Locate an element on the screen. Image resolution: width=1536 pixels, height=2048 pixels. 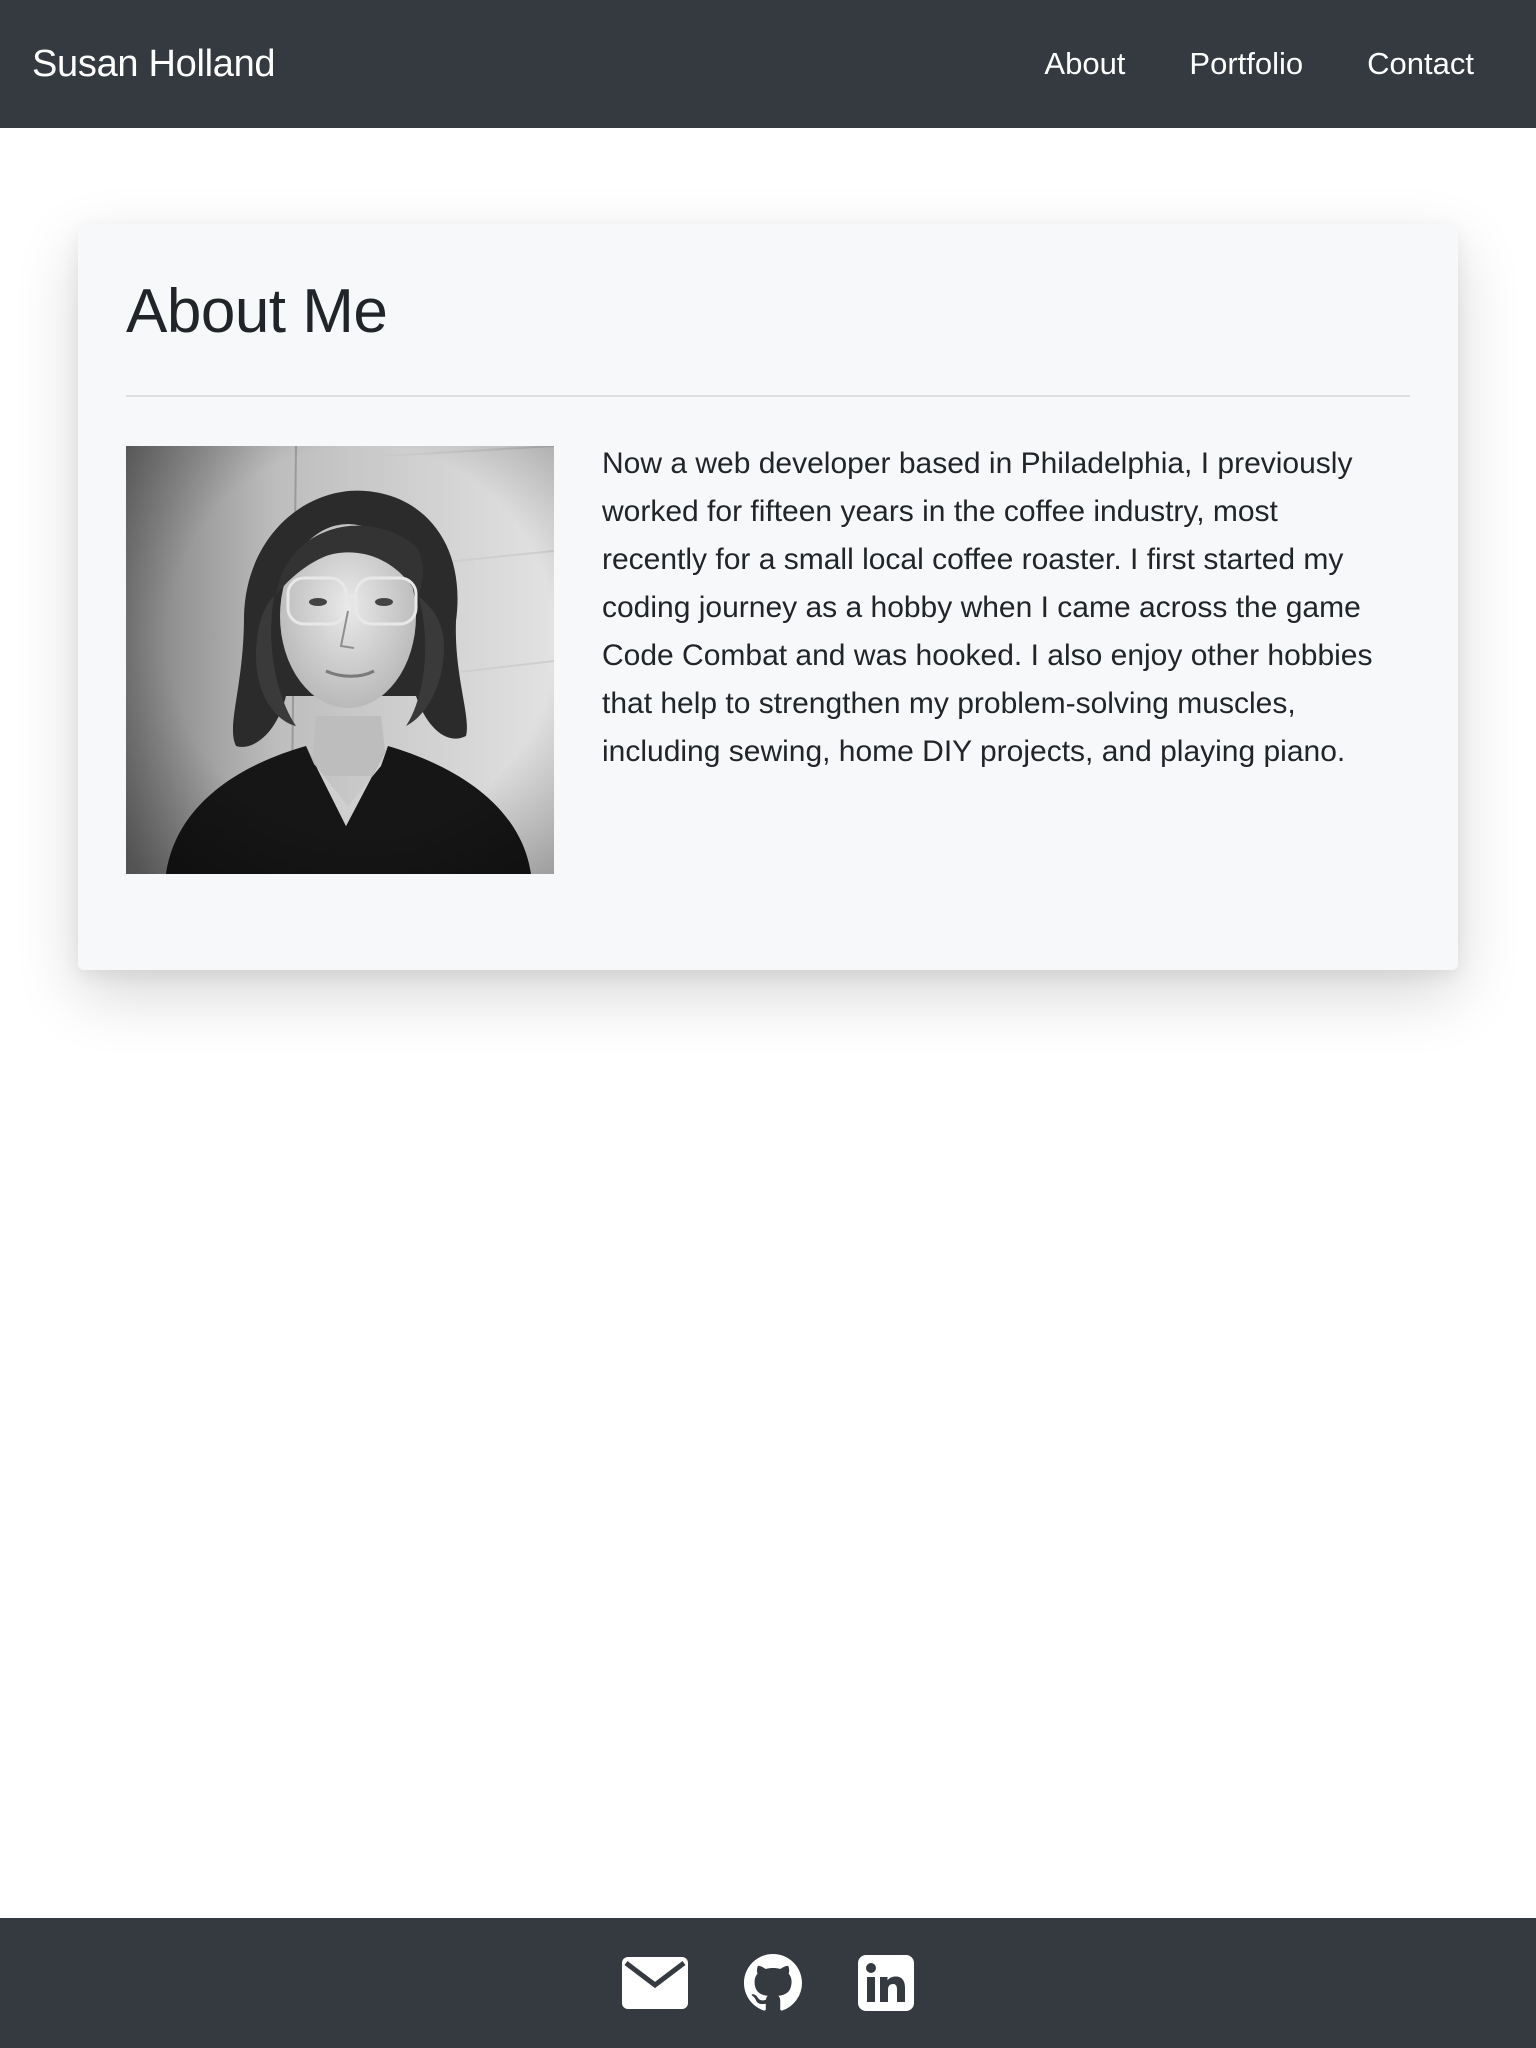
nav-link-contact: Contact is located at coordinates (1420, 64).